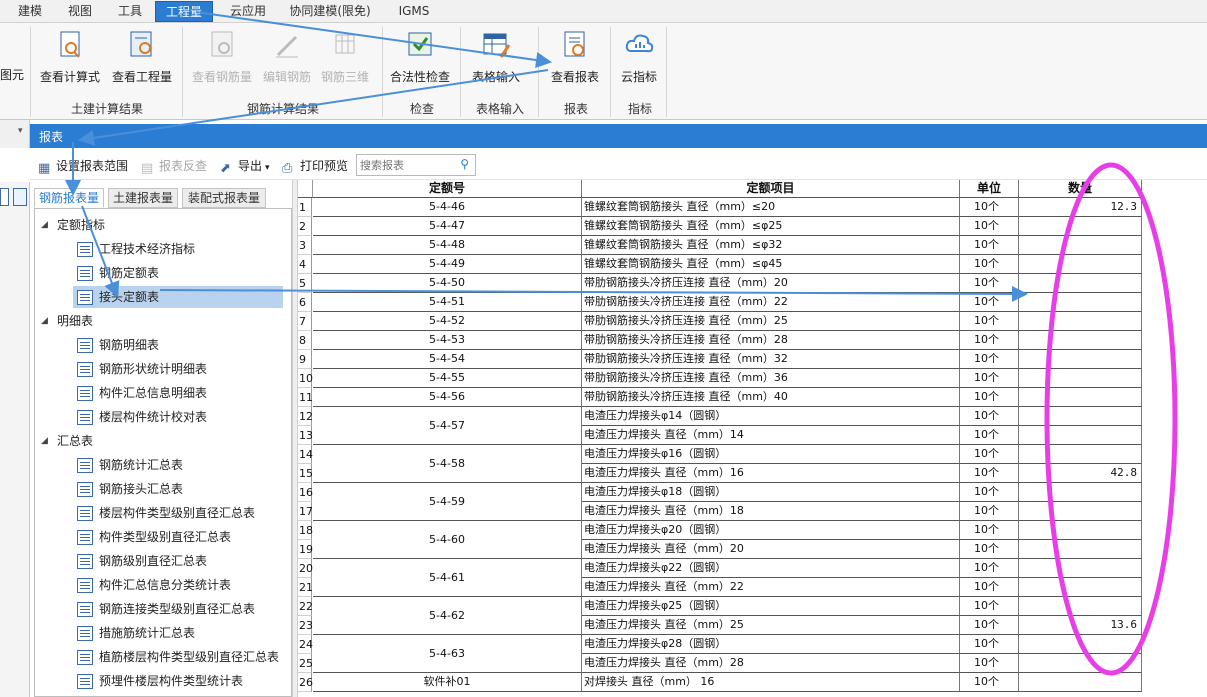 Image resolution: width=1207 pixels, height=697 pixels. I want to click on table-cell-item: 带肋钢筋接头冷挤压连接 直径（mm）25, so click(771, 321).